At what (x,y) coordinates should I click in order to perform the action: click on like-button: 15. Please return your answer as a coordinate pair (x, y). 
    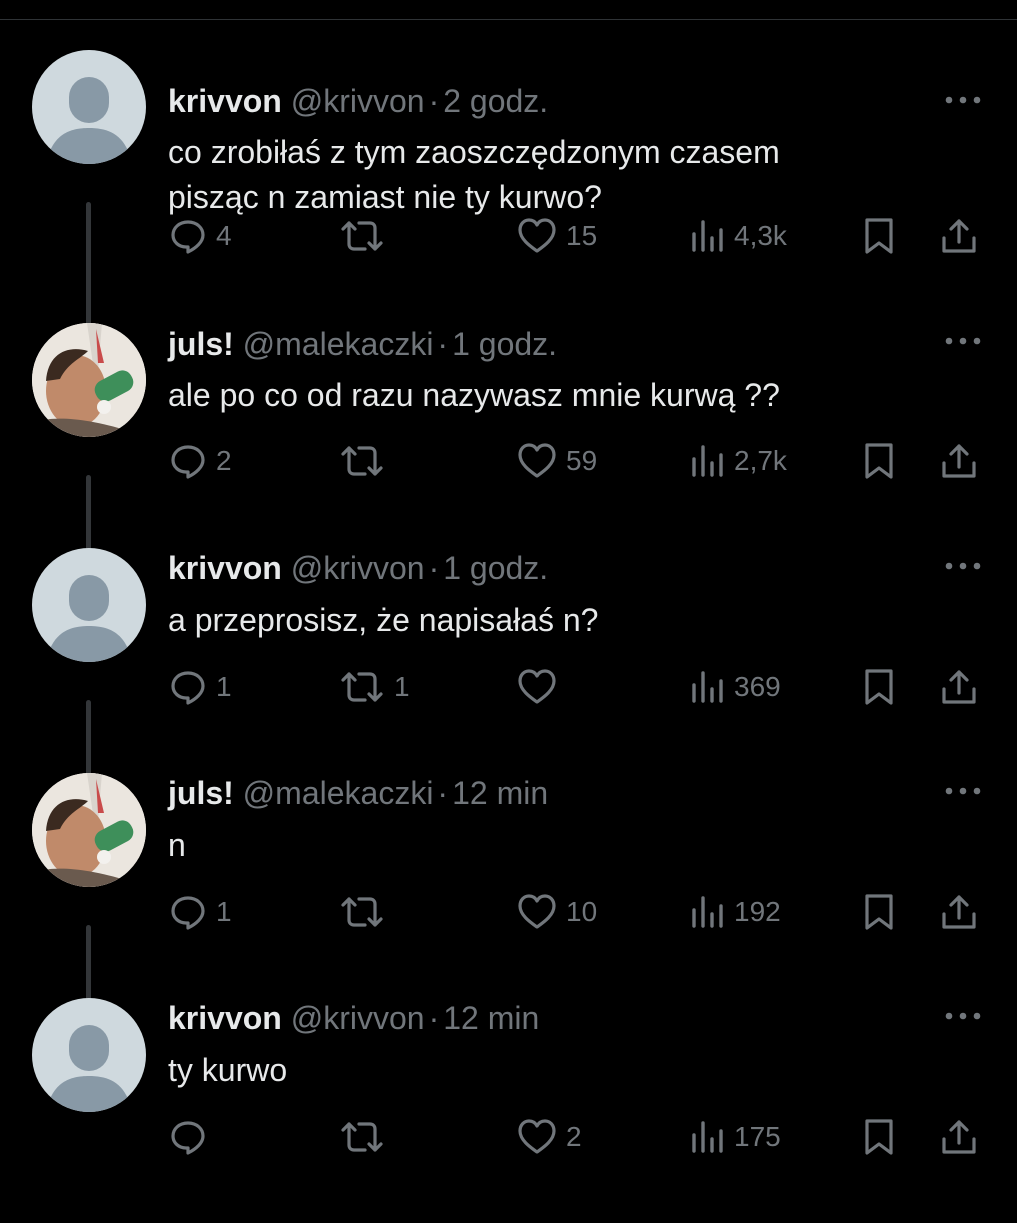
    Looking at the image, I should click on (556, 236).